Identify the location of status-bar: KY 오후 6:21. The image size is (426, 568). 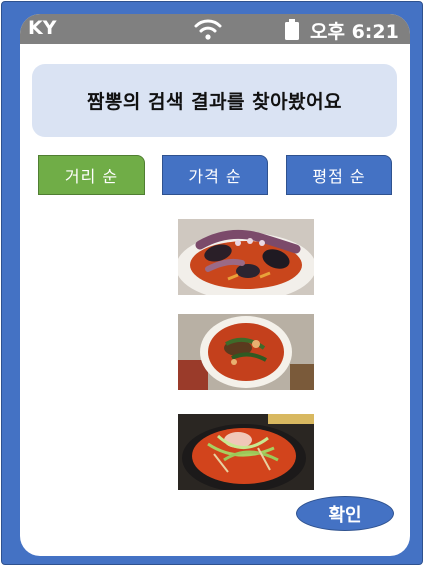
(215, 29).